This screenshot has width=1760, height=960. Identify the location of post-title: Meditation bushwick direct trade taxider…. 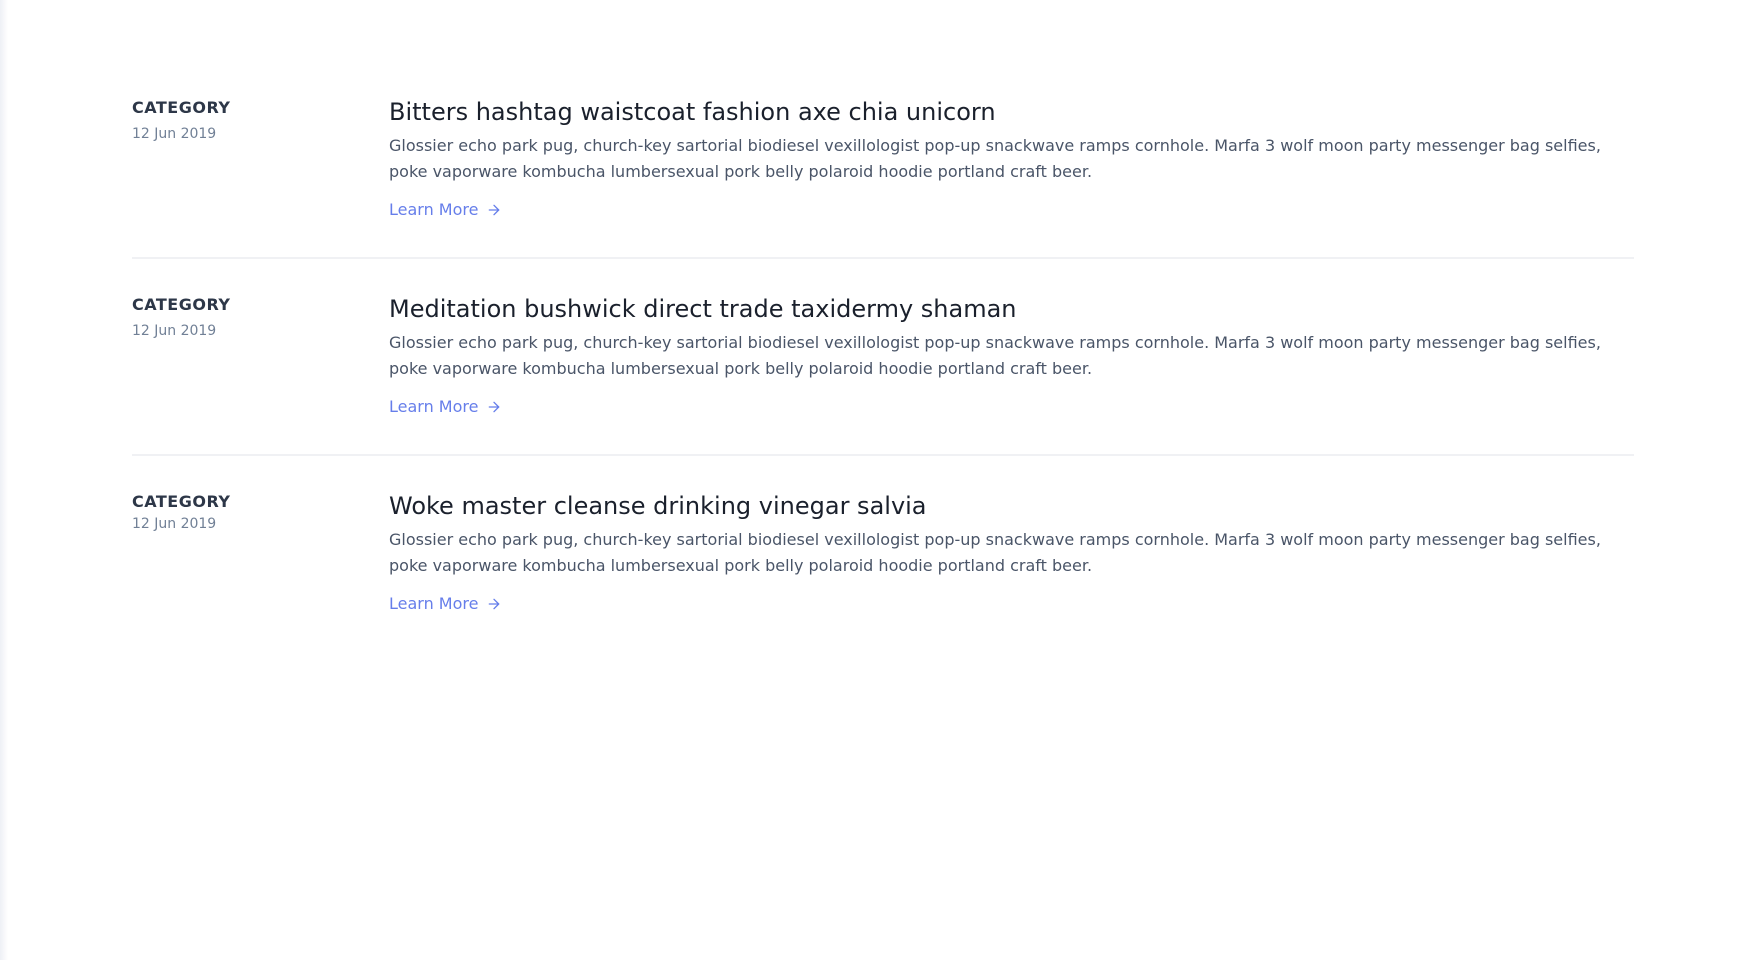
(703, 309).